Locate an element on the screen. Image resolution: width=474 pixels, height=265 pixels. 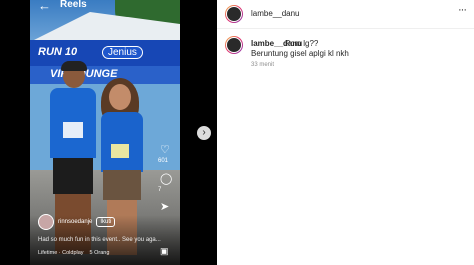
back-arrow-icon: ← is located at coordinates (44, 6).